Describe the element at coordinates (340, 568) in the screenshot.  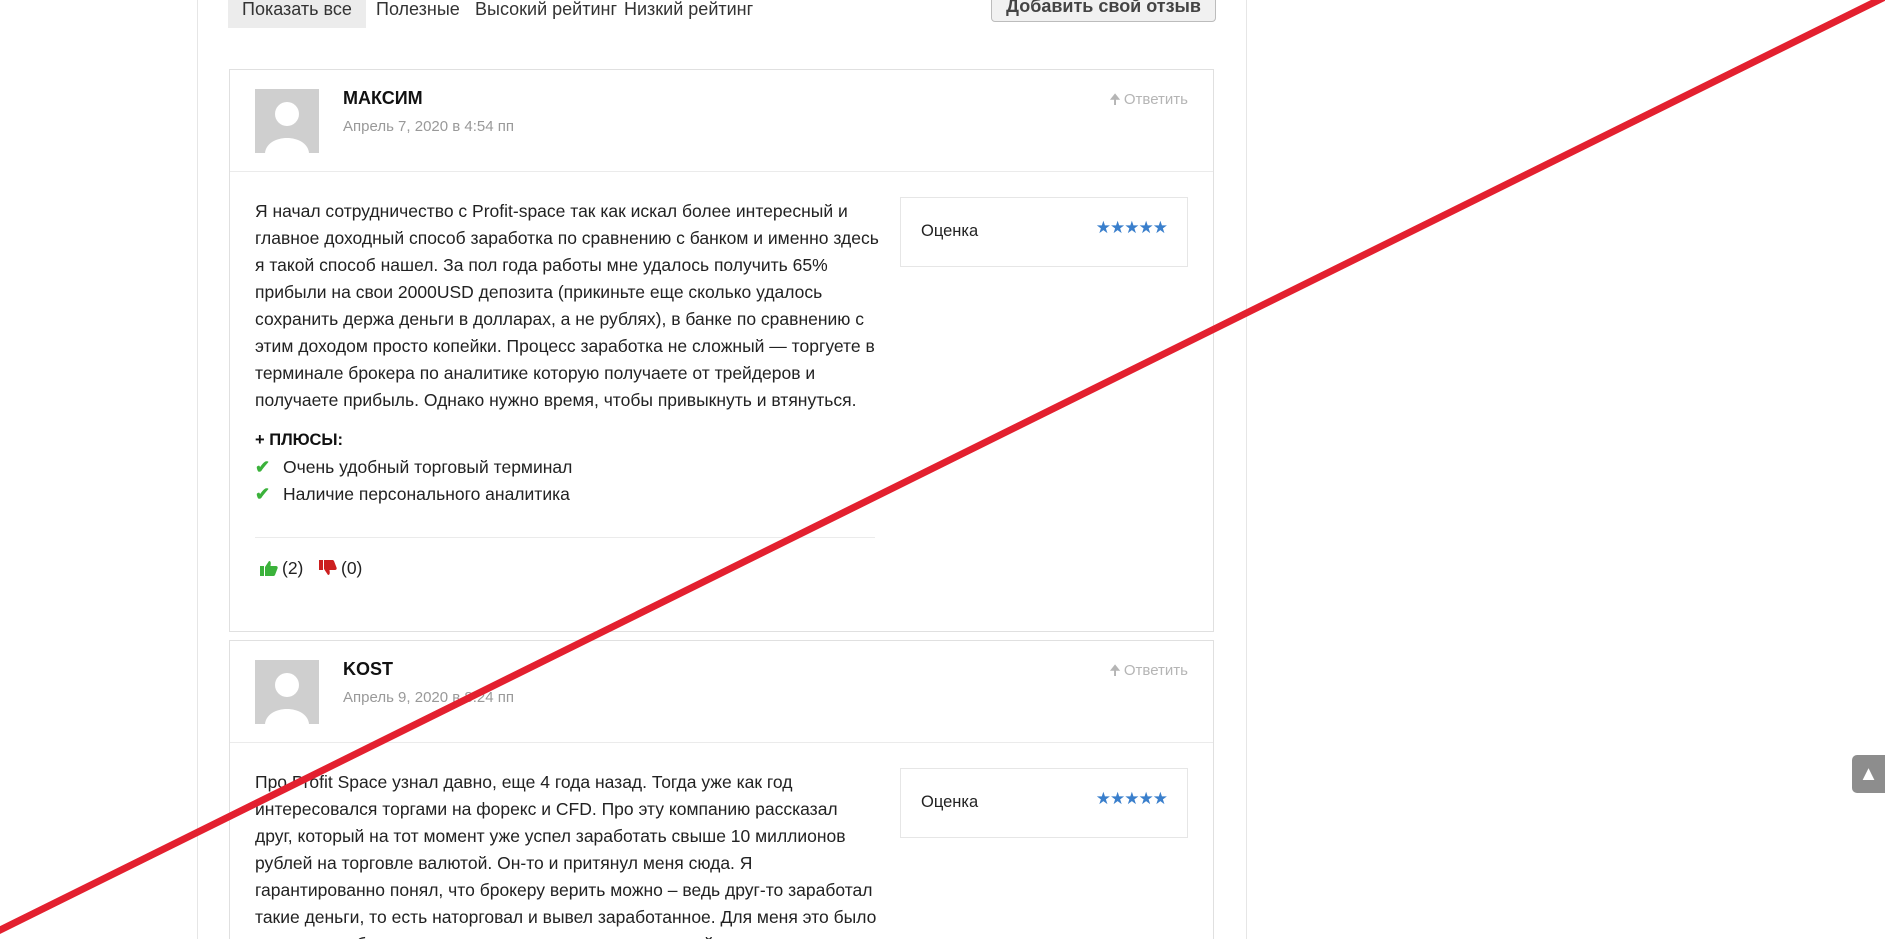
I see `dislike-button: (0)` at that location.